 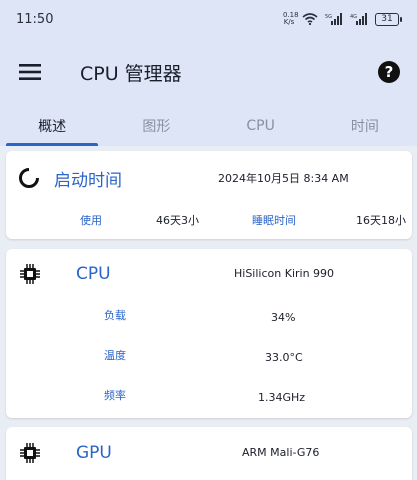 What do you see at coordinates (381, 220) in the screenshot?
I see `sleep-value: 16天18小` at bounding box center [381, 220].